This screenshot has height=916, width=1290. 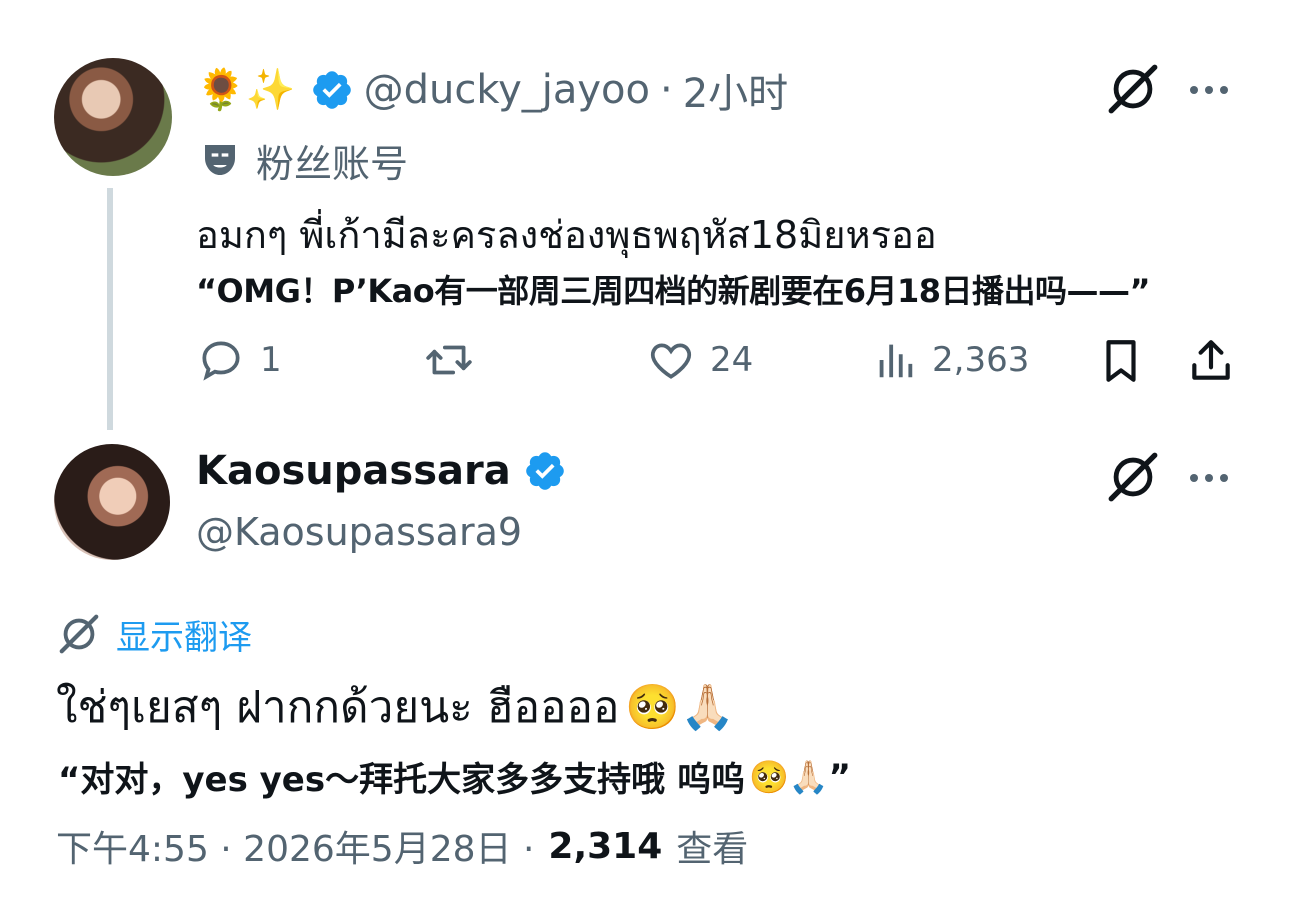 What do you see at coordinates (896, 361) in the screenshot?
I see `analytics-icon` at bounding box center [896, 361].